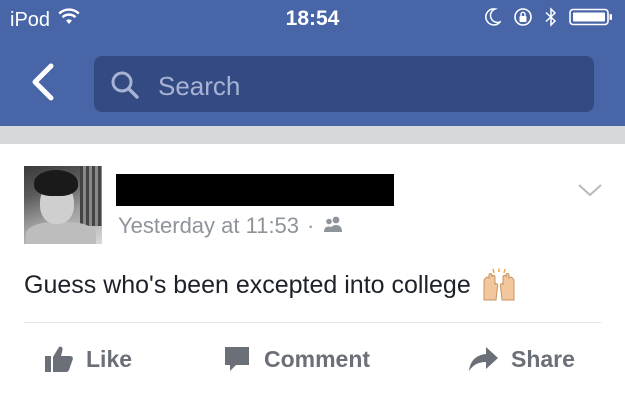 The width and height of the screenshot is (625, 403). I want to click on share-button: Share, so click(521, 359).